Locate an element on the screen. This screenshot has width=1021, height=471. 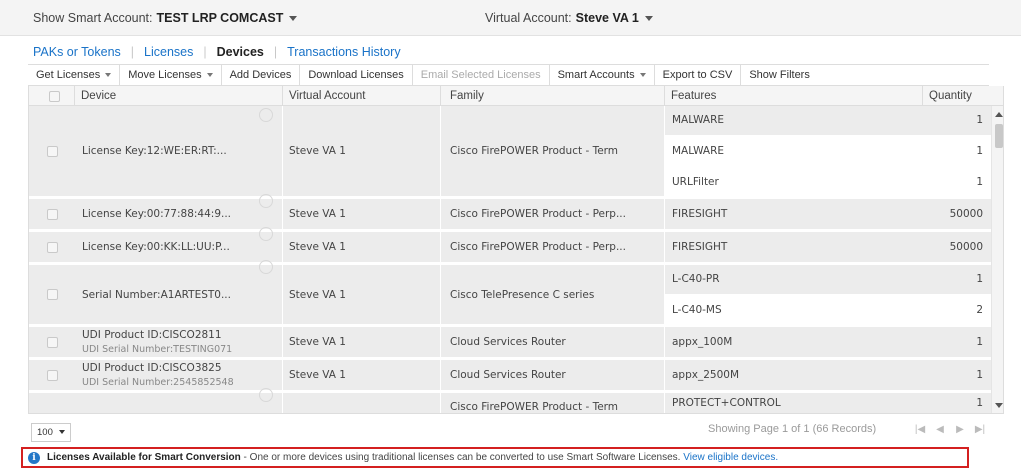
device-cell is located at coordinates (179, 403).